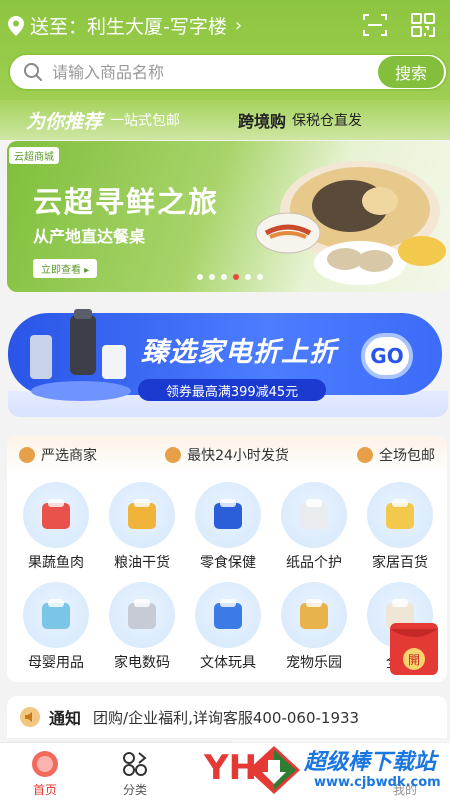 The image size is (450, 800). Describe the element at coordinates (350, 223) in the screenshot. I see `food-illustration` at that location.